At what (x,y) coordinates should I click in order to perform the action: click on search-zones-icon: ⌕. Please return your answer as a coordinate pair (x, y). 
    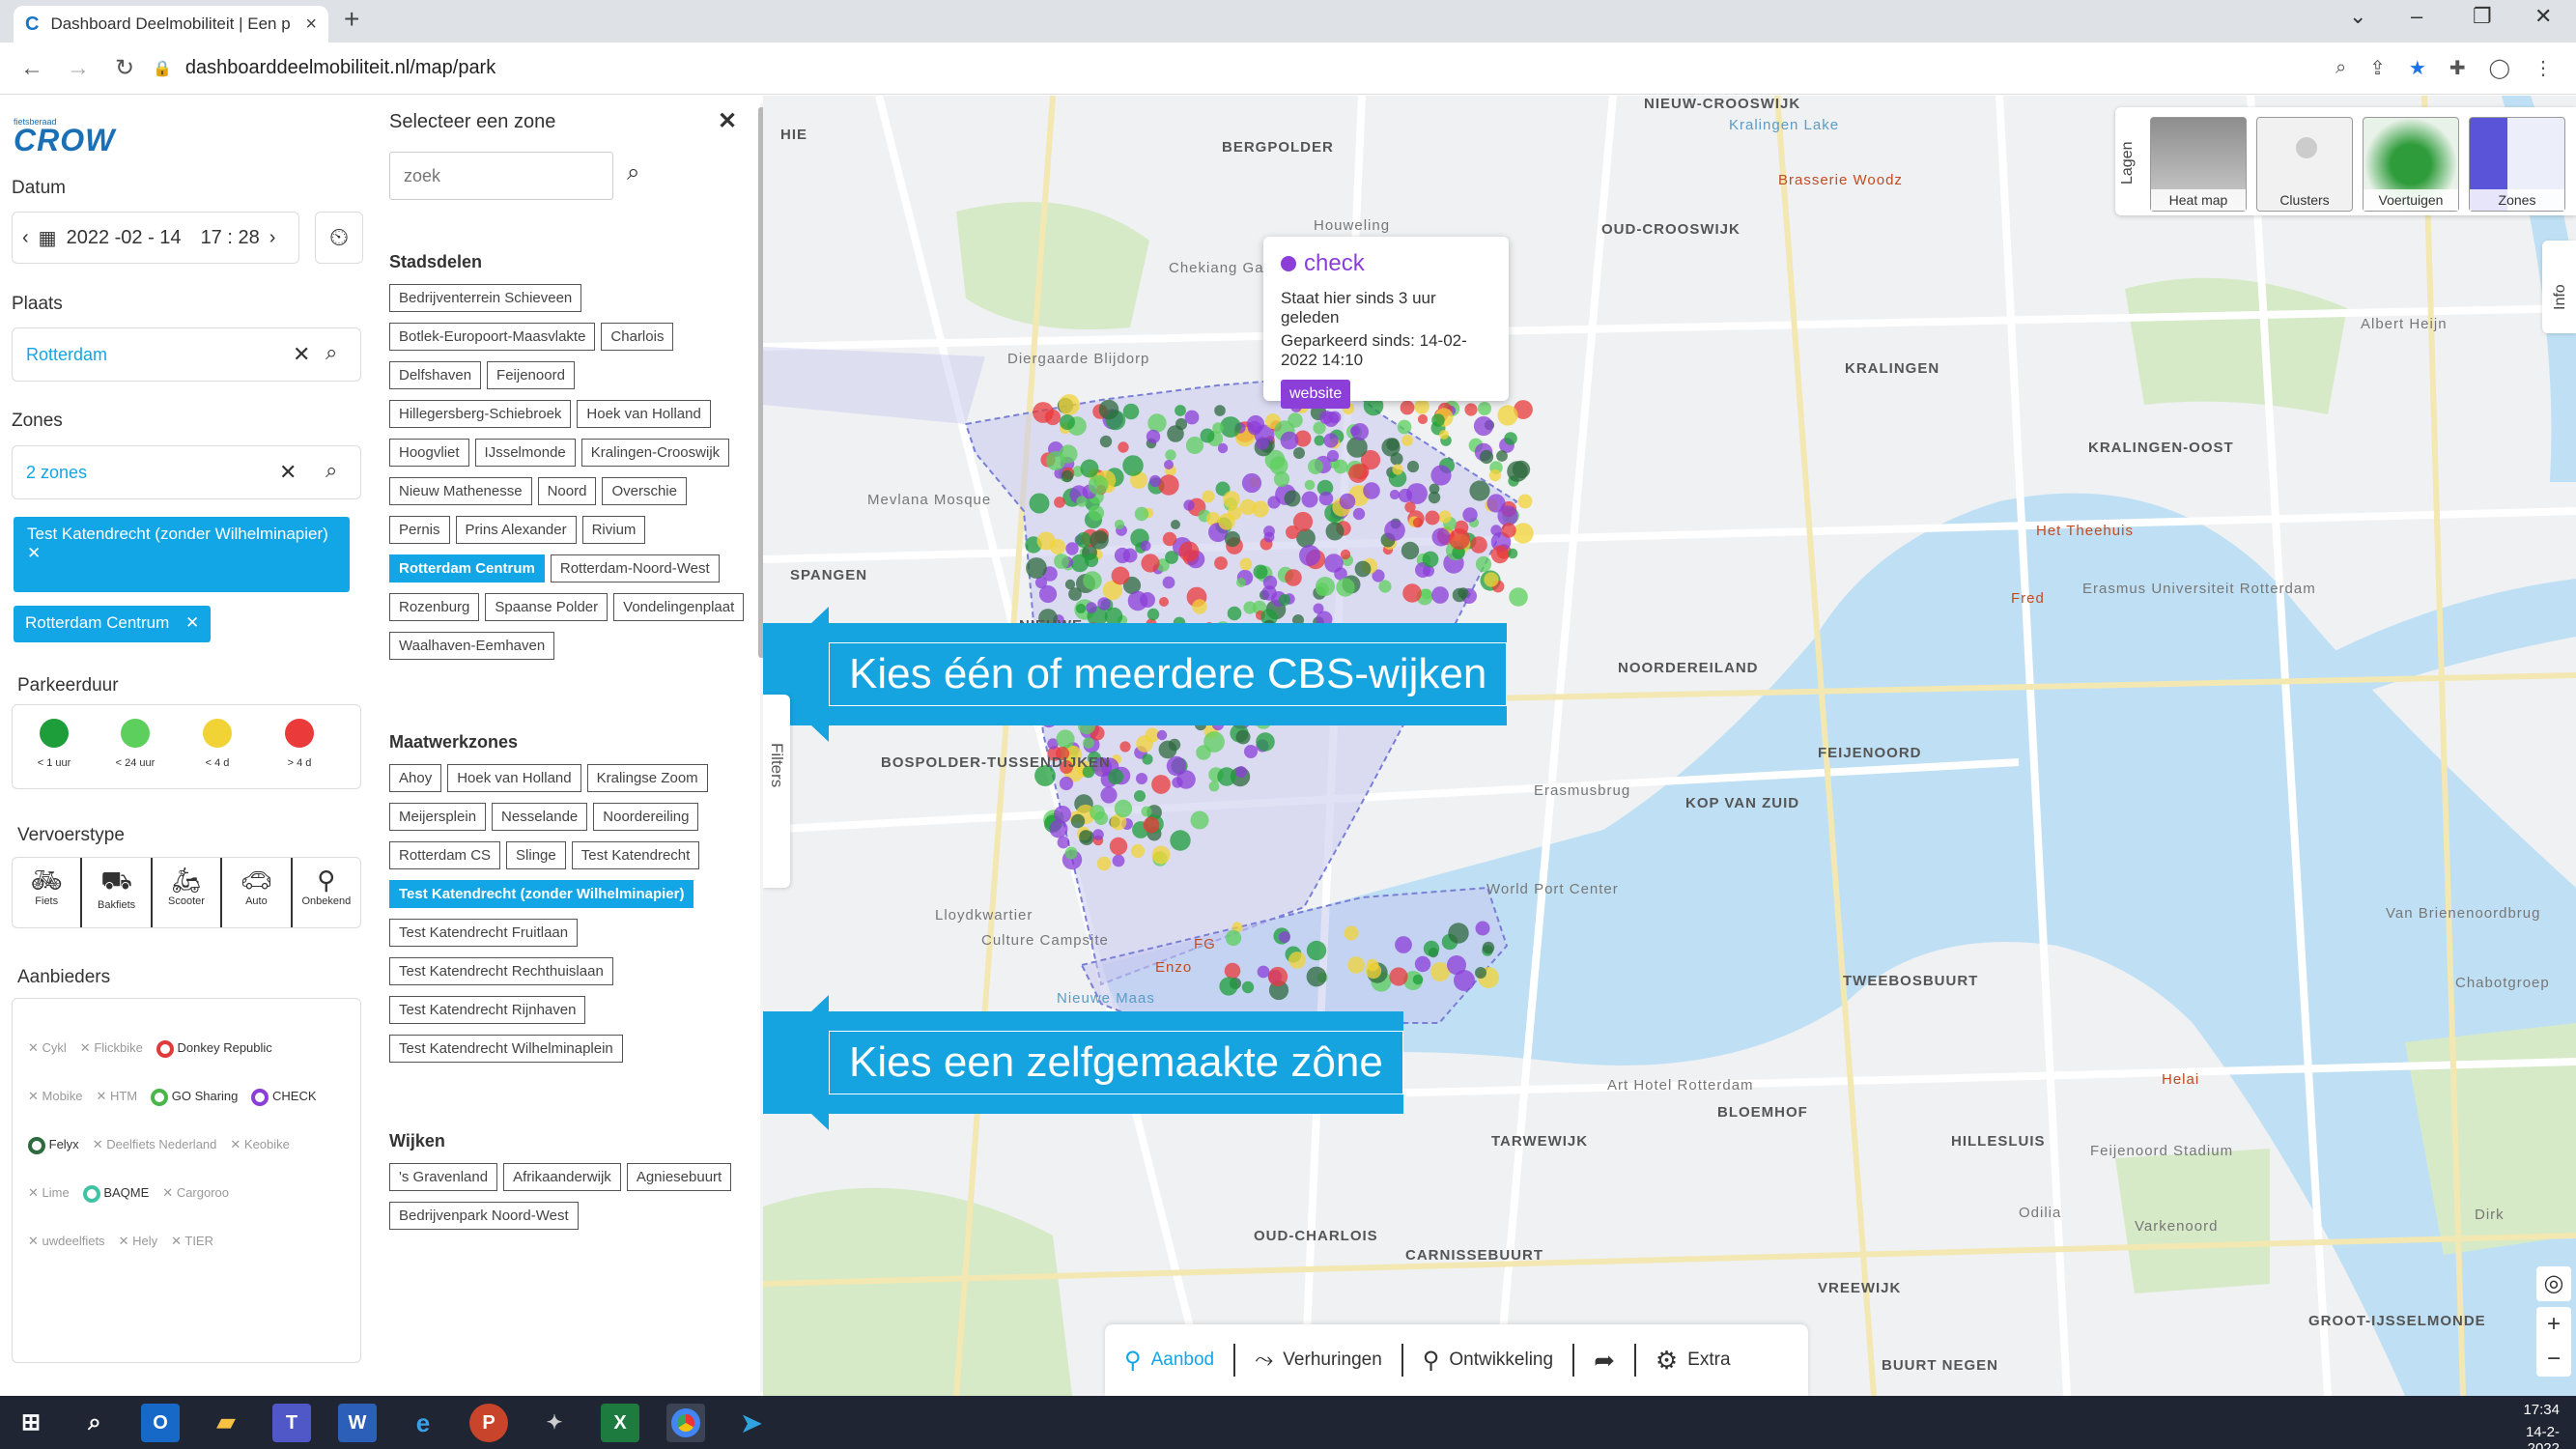
    Looking at the image, I should click on (331, 470).